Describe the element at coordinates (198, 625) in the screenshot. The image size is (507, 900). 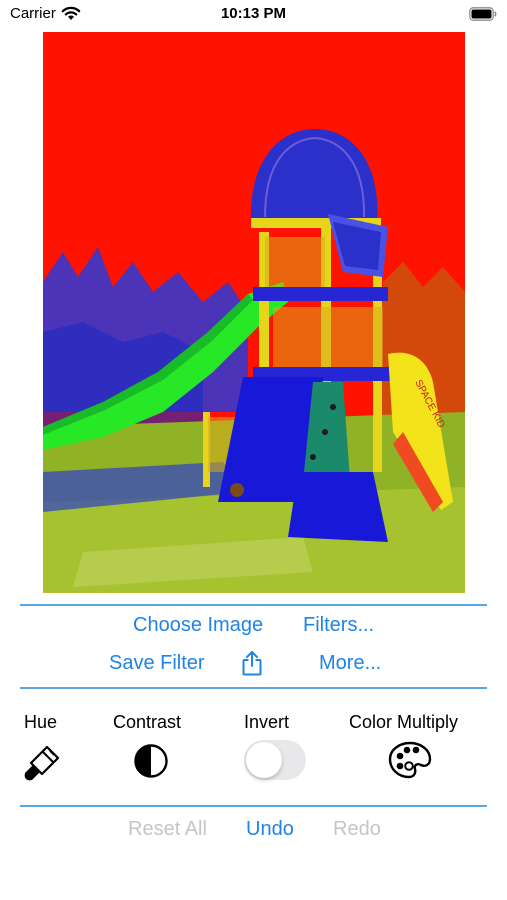
I see `choose-image-button: Choose Image` at that location.